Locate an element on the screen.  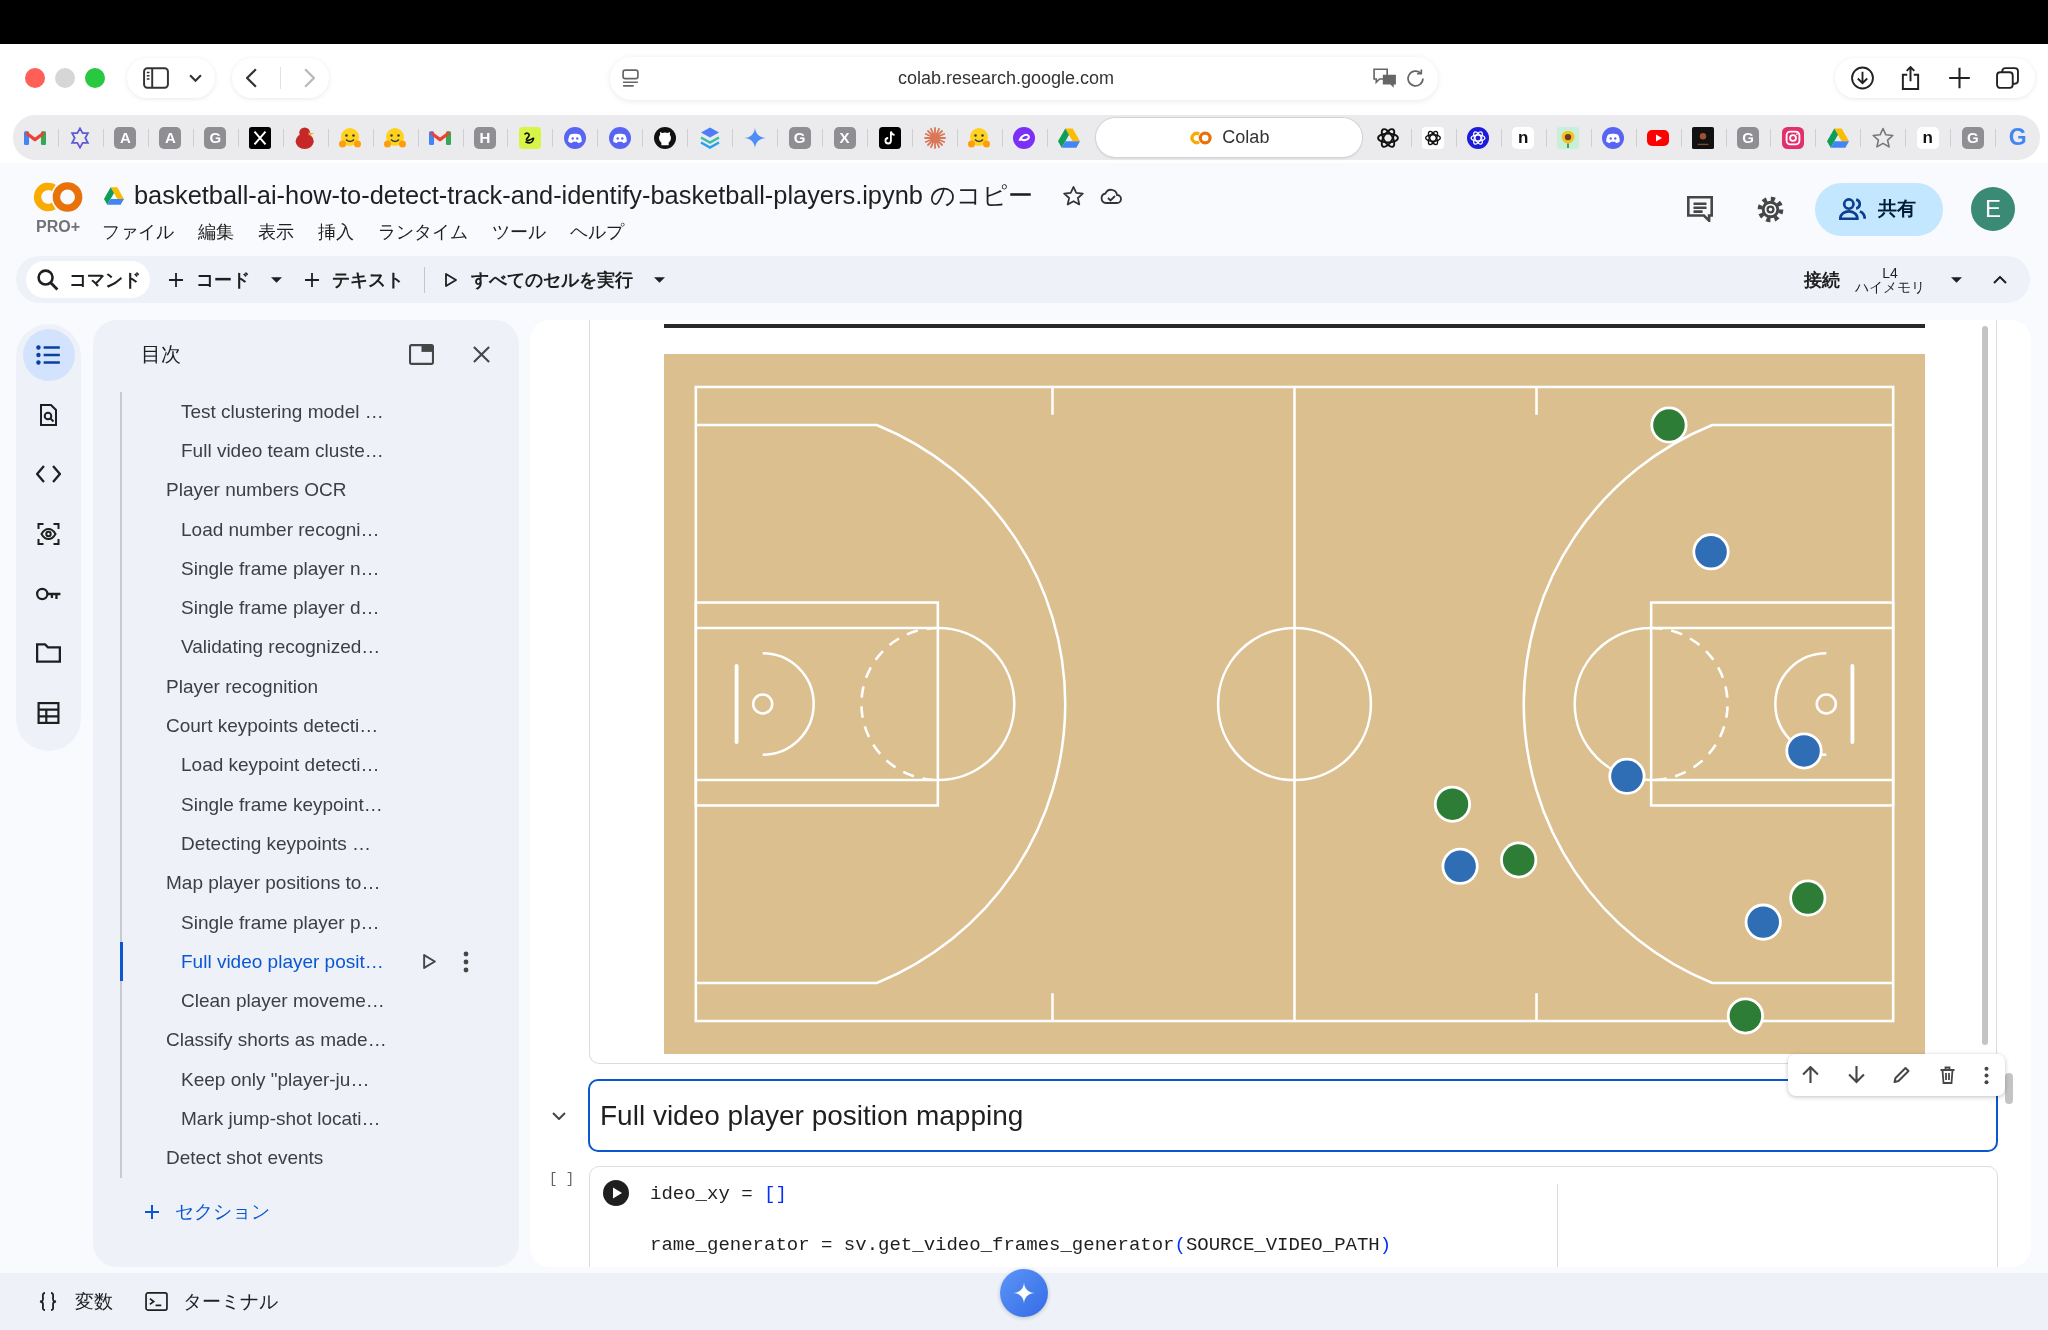
menu-item: ツール is located at coordinates (519, 232).